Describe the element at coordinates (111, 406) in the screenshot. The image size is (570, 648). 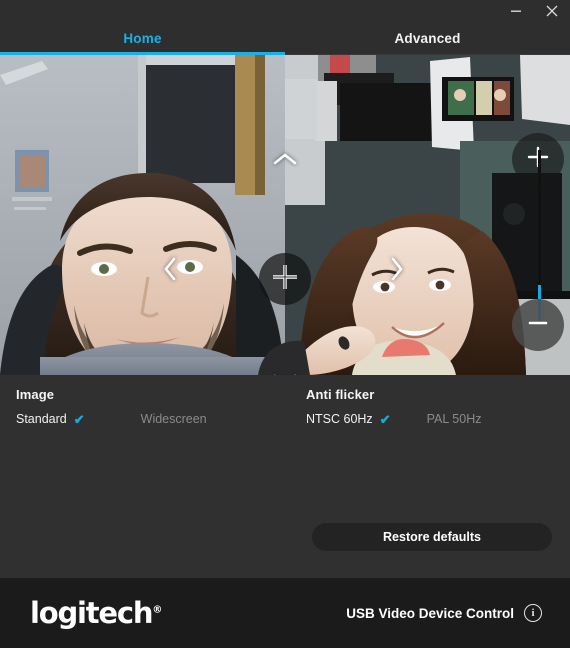
I see `setting-group-image: Image Standard ✔ Widescreen` at that location.